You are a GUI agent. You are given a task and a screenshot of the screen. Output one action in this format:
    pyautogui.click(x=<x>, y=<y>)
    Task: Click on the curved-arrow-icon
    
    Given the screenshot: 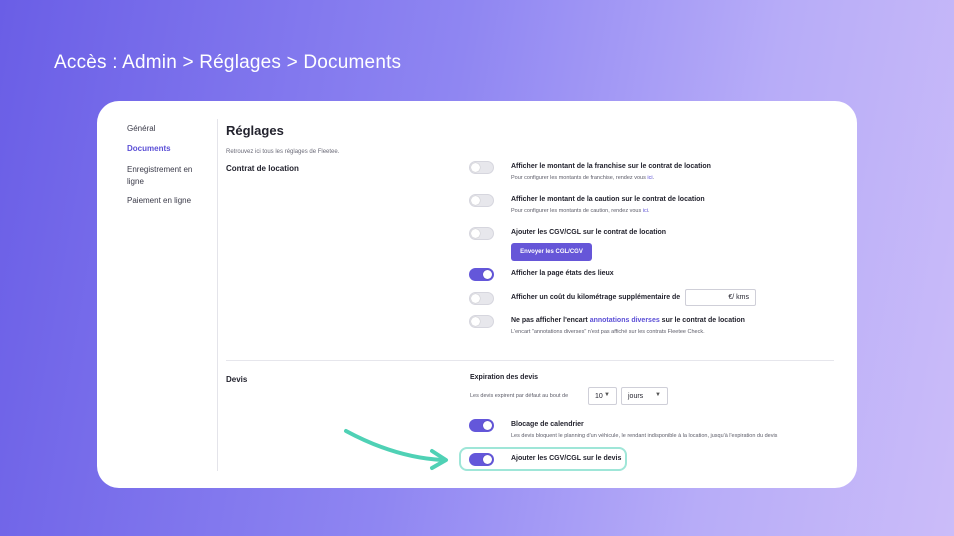 What is the action you would take?
    pyautogui.click(x=396, y=449)
    